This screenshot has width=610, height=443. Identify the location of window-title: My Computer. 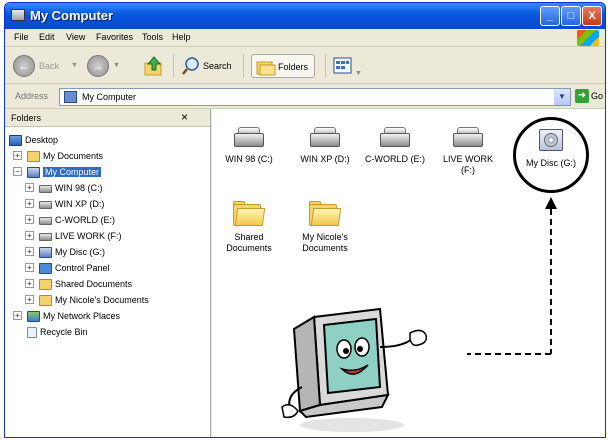
(72, 15).